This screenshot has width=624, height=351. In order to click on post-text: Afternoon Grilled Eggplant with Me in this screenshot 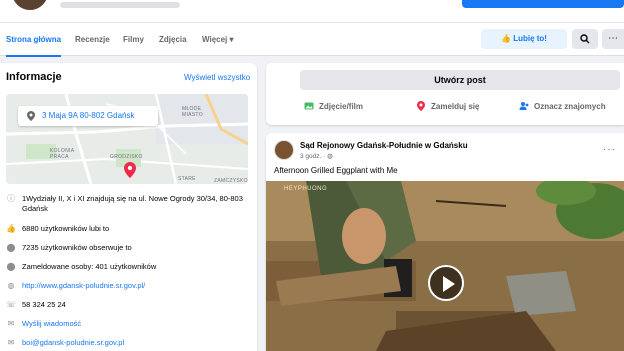, I will do `click(336, 170)`.